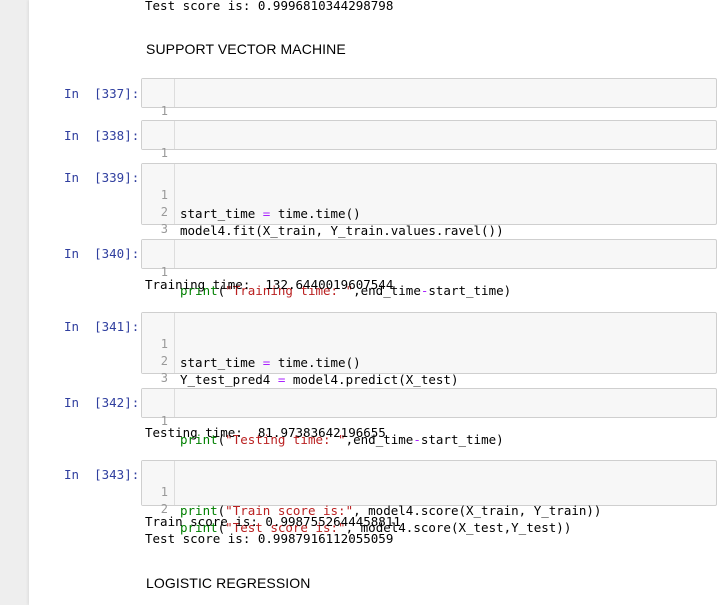 The width and height of the screenshot is (718, 605). Describe the element at coordinates (273, 521) in the screenshot. I see `cell-output-text: Train score is: 0.9987552644458811` at that location.